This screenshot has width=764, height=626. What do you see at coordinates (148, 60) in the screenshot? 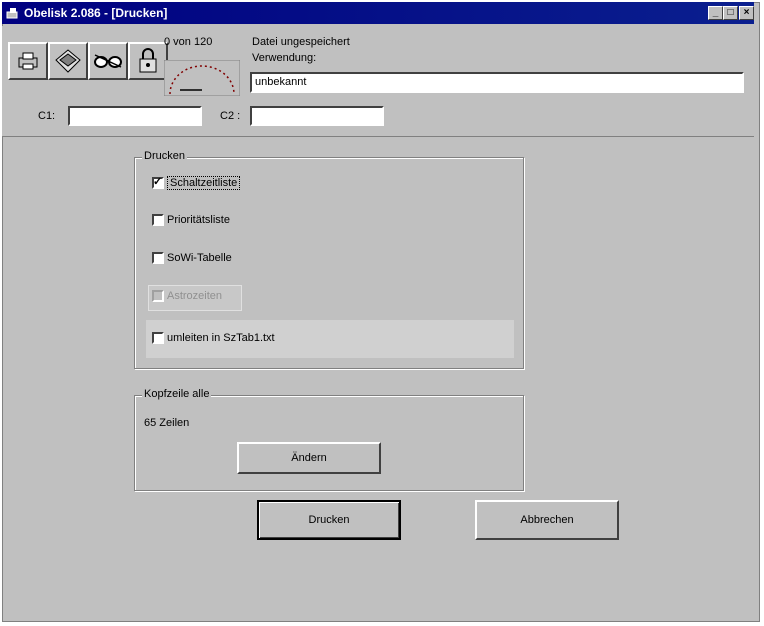
I see `lock-icon` at bounding box center [148, 60].